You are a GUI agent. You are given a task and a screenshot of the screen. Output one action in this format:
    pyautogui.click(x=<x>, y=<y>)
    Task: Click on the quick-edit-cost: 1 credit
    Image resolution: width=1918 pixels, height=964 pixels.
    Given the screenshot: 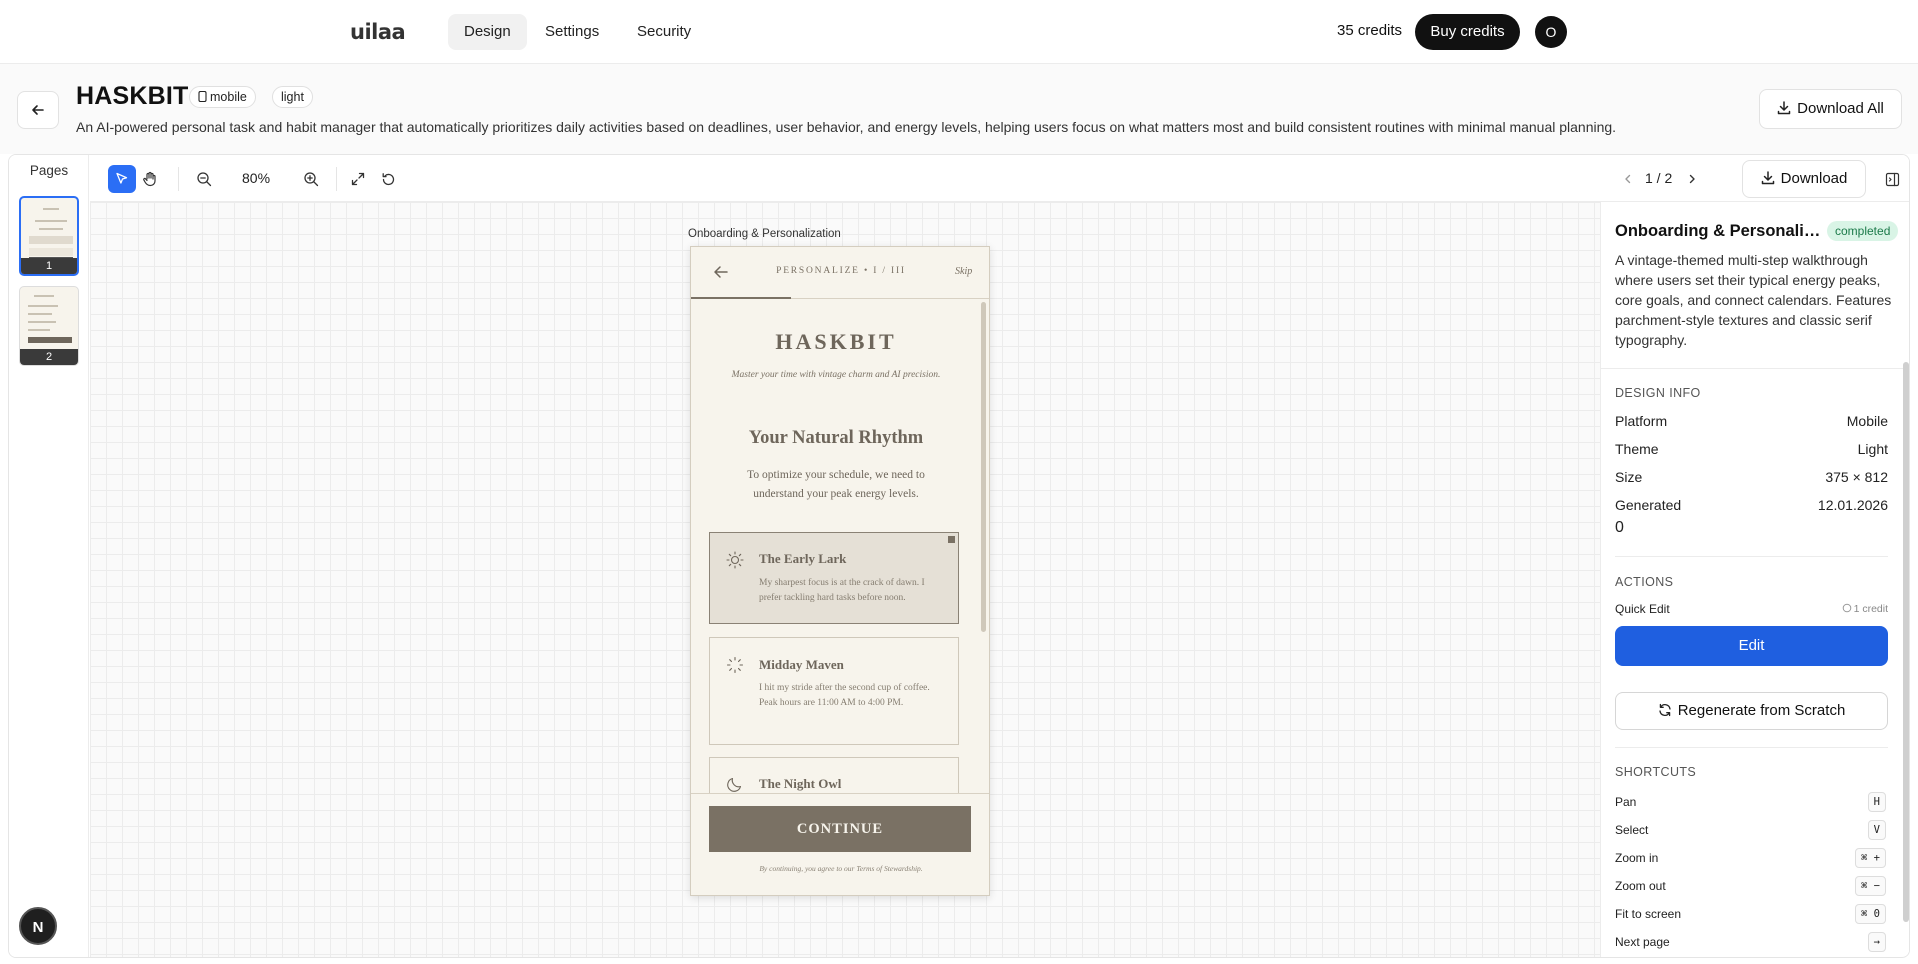 What is the action you would take?
    pyautogui.click(x=1844, y=609)
    